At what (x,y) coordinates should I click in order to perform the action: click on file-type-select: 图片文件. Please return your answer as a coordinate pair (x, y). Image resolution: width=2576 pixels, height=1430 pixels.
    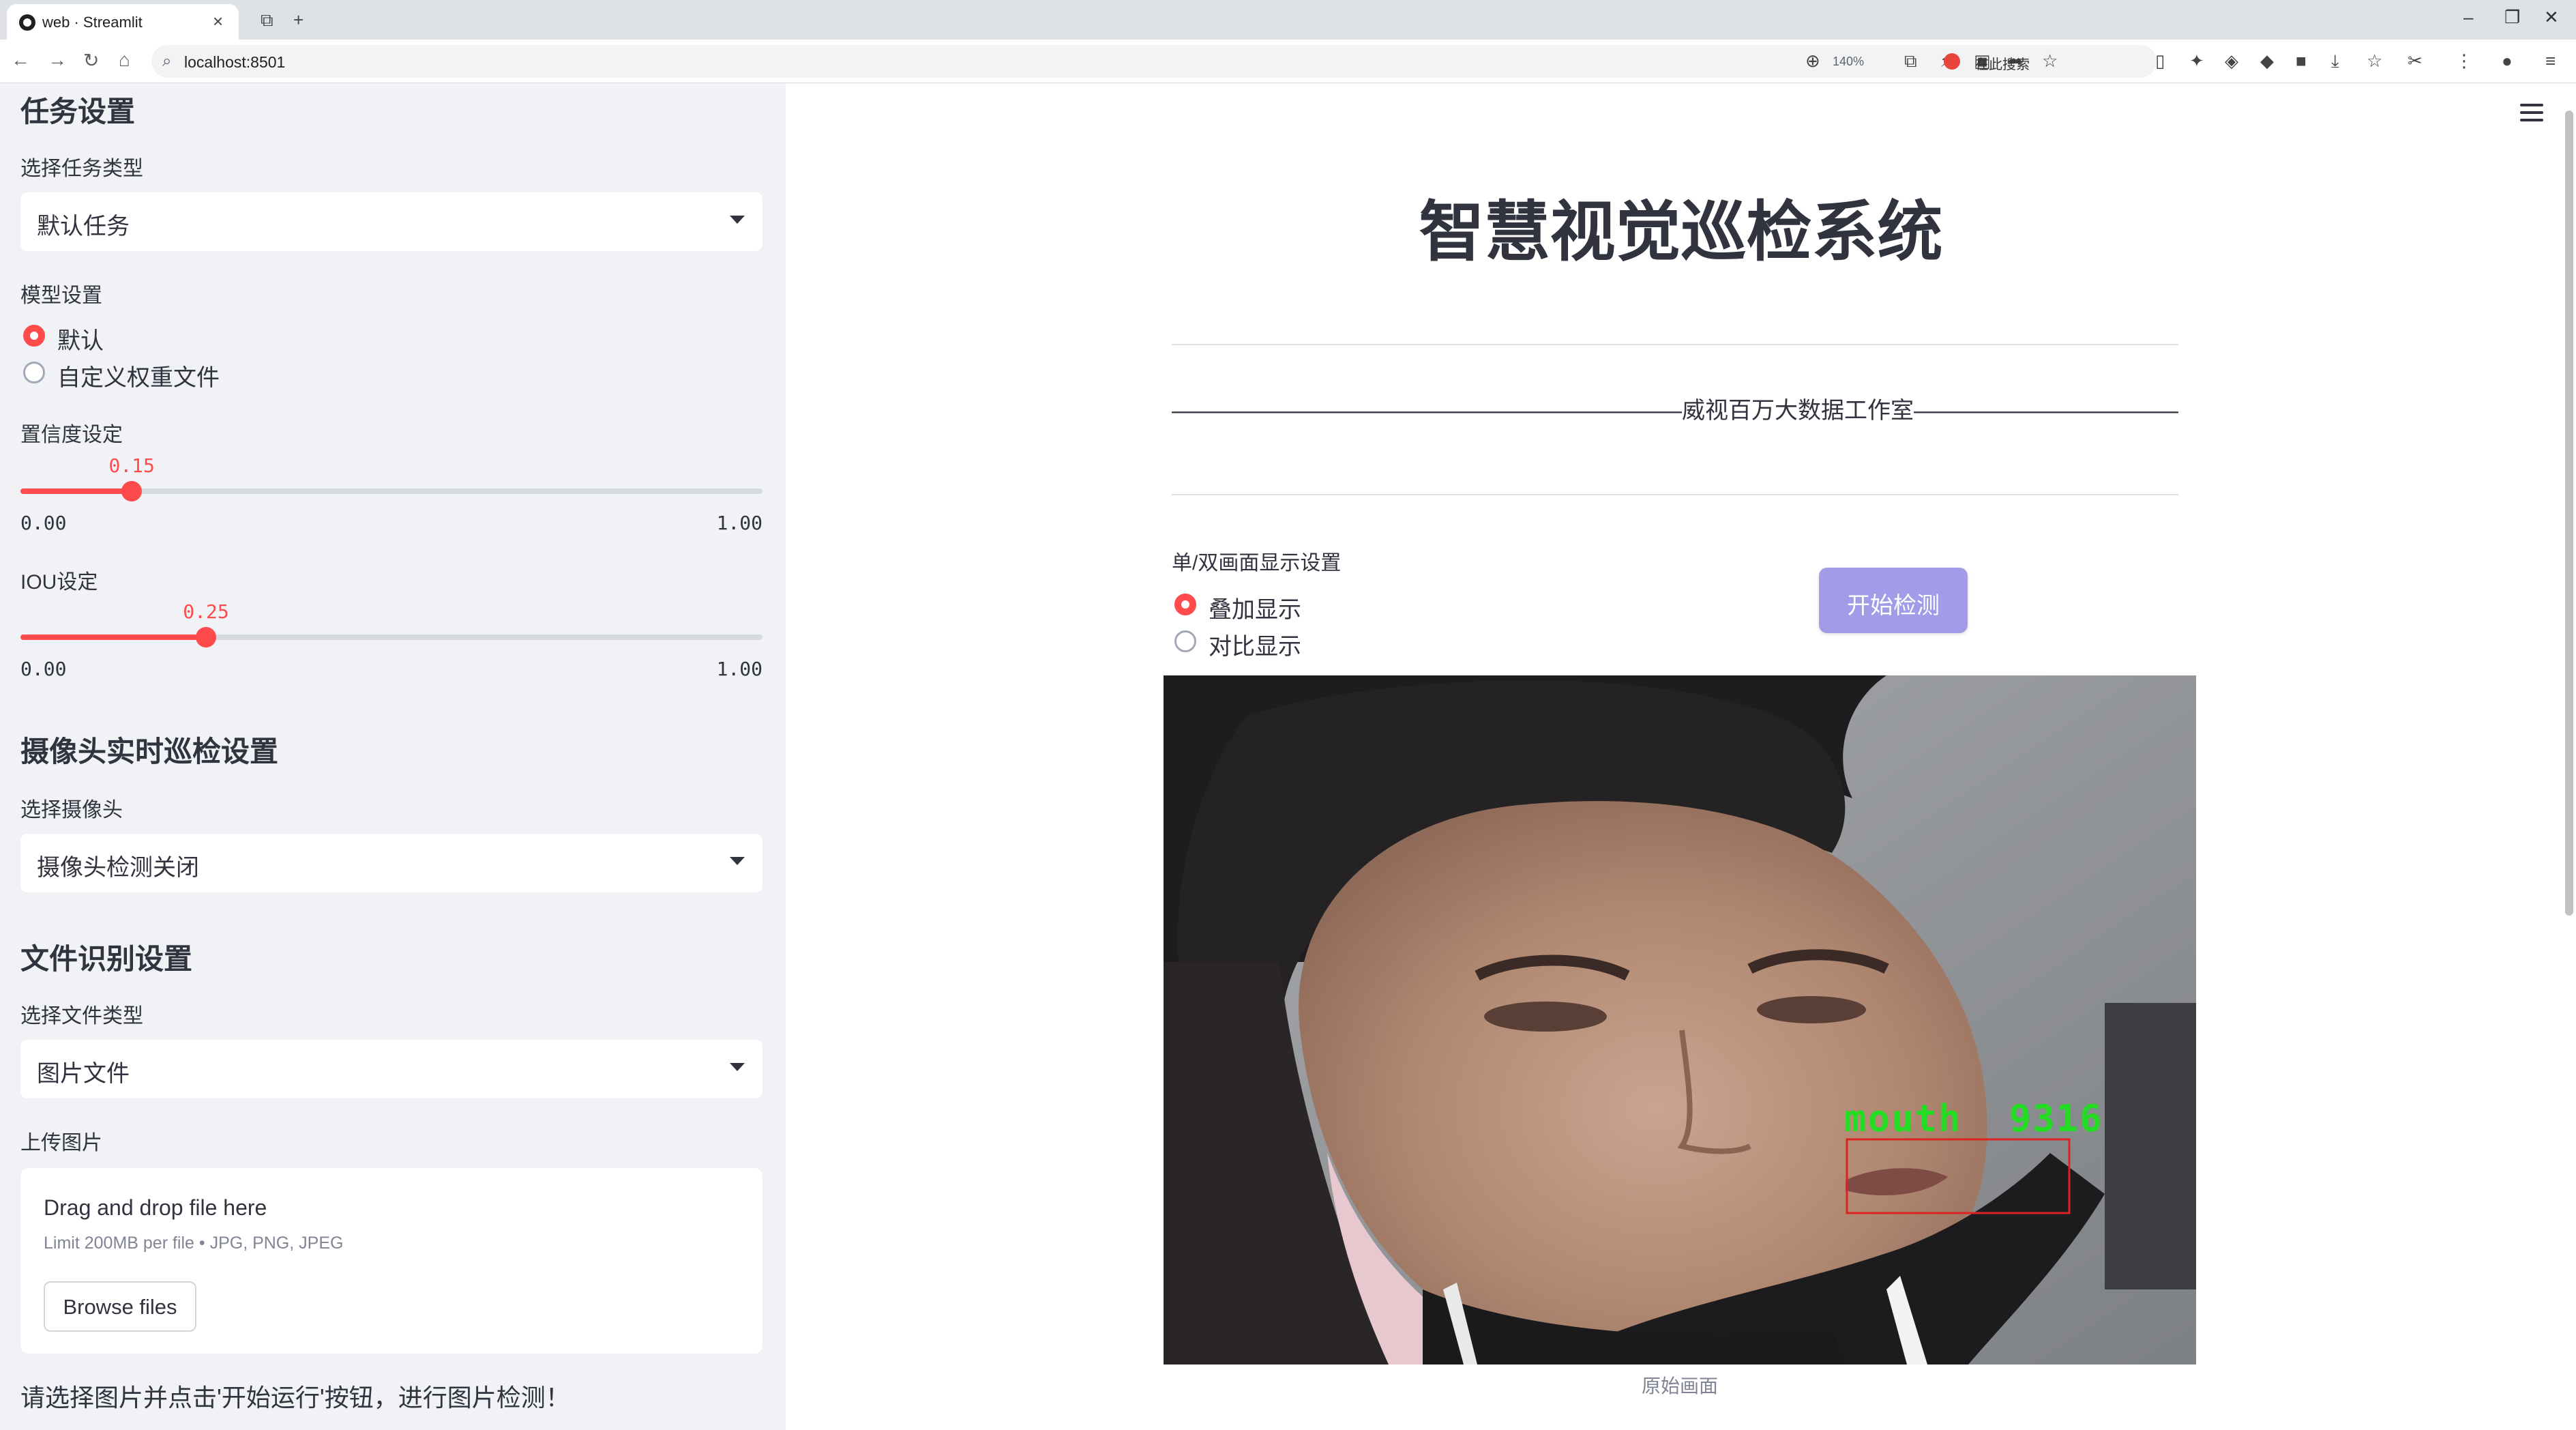
    Looking at the image, I should click on (391, 1069).